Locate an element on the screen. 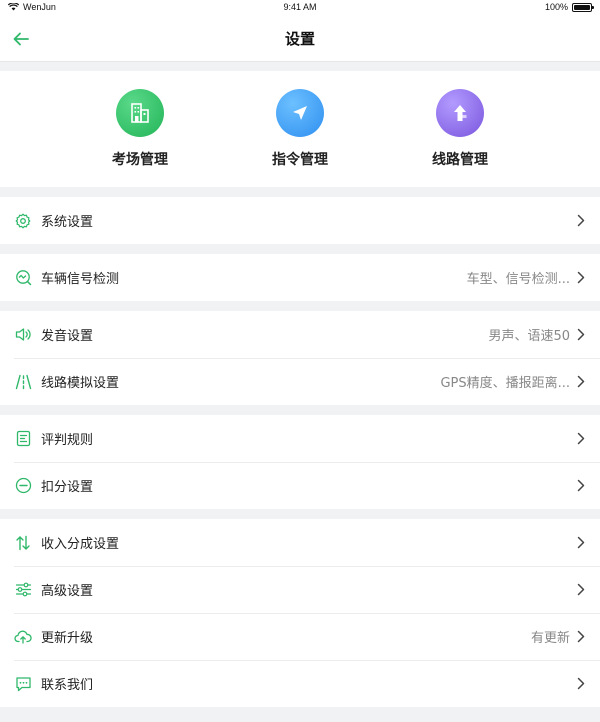  quick-label: 考场管理 is located at coordinates (140, 160).